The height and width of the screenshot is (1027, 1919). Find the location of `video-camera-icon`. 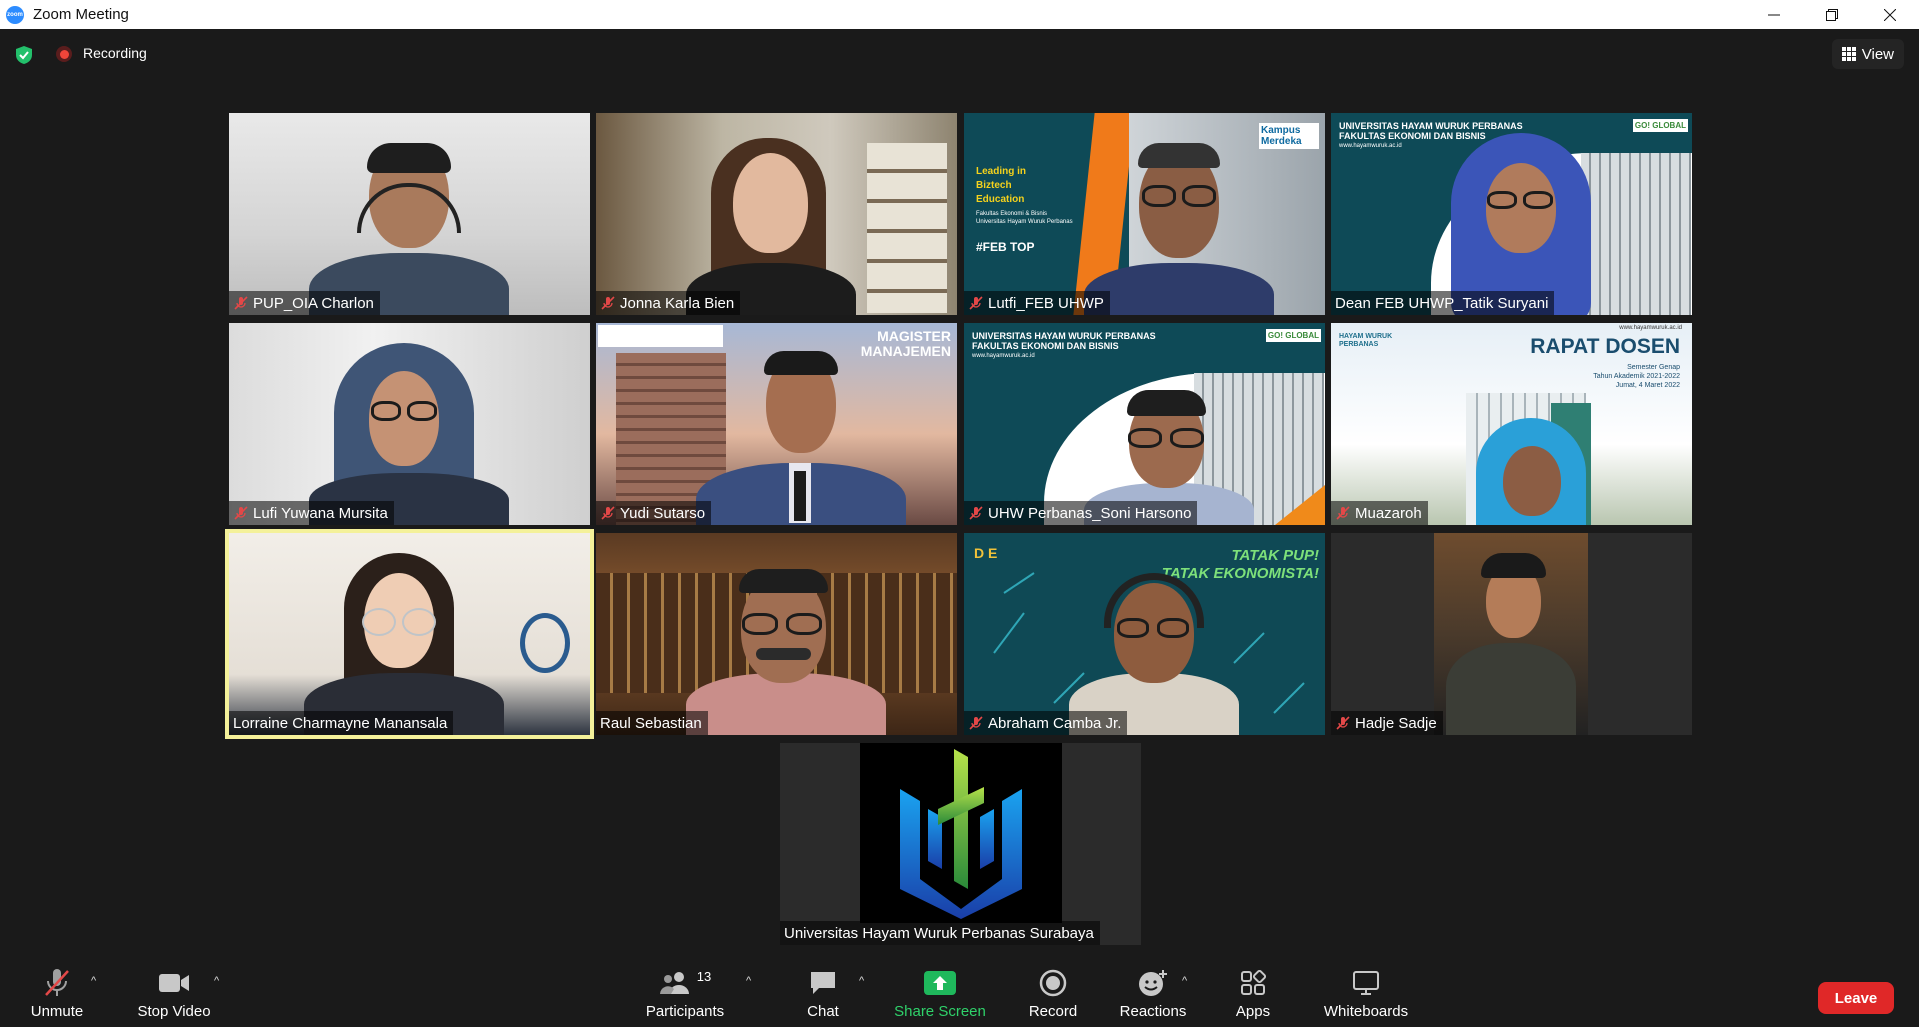

video-camera-icon is located at coordinates (174, 983).